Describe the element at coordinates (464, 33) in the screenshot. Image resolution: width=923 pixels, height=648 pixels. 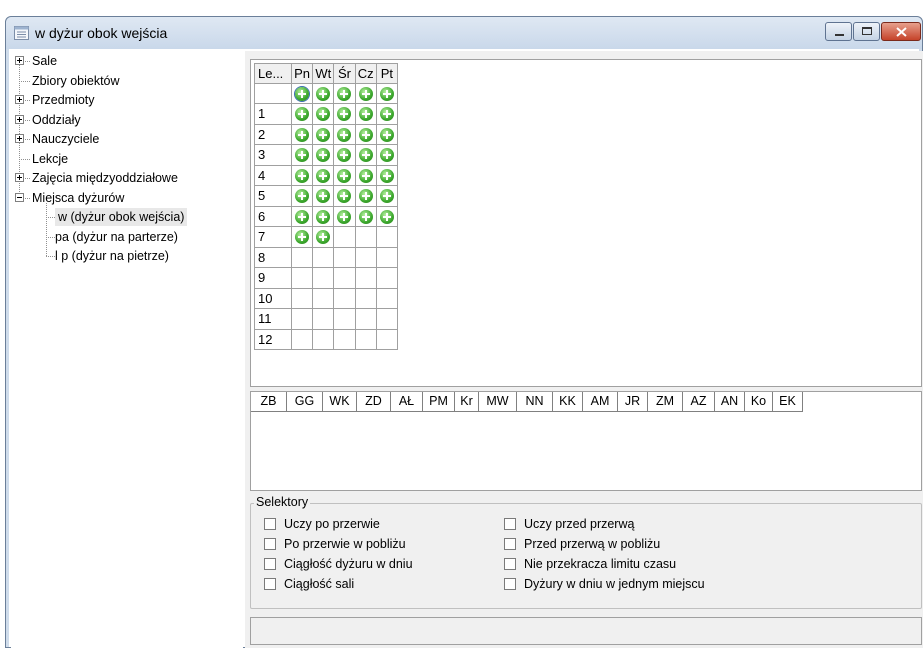
I see `title-bar: w dyżur obok wejścia` at that location.